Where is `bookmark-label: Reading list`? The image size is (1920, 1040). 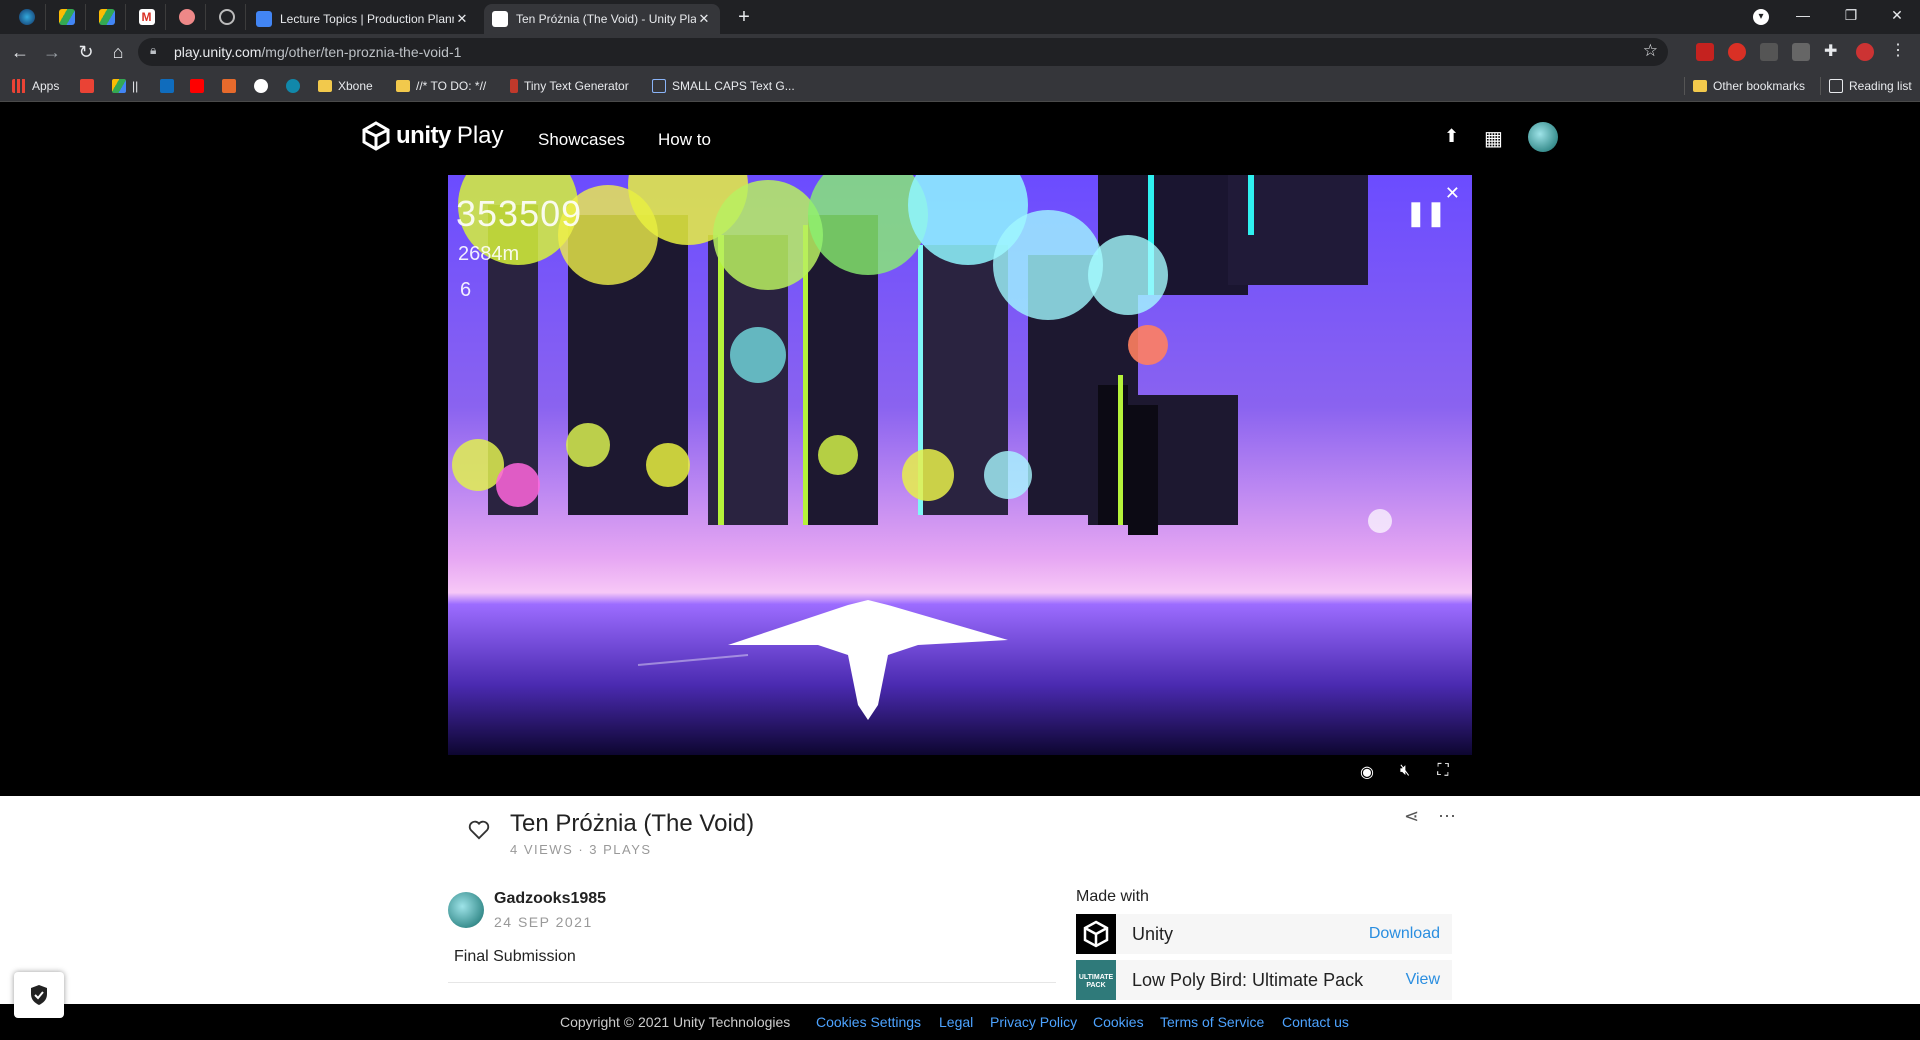
bookmark-label: Reading list is located at coordinates (1880, 86).